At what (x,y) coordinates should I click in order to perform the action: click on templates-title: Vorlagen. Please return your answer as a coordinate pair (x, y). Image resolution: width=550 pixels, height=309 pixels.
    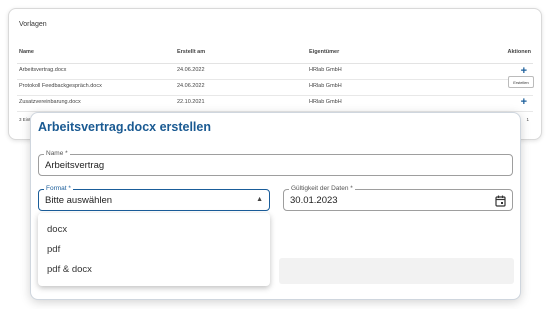
    Looking at the image, I should click on (33, 24).